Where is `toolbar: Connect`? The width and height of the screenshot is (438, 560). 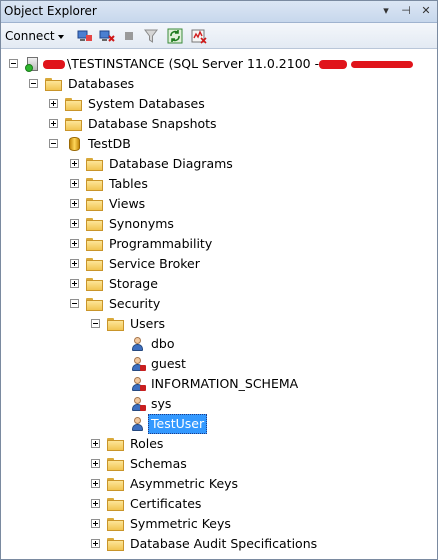
toolbar: Connect is located at coordinates (219, 36).